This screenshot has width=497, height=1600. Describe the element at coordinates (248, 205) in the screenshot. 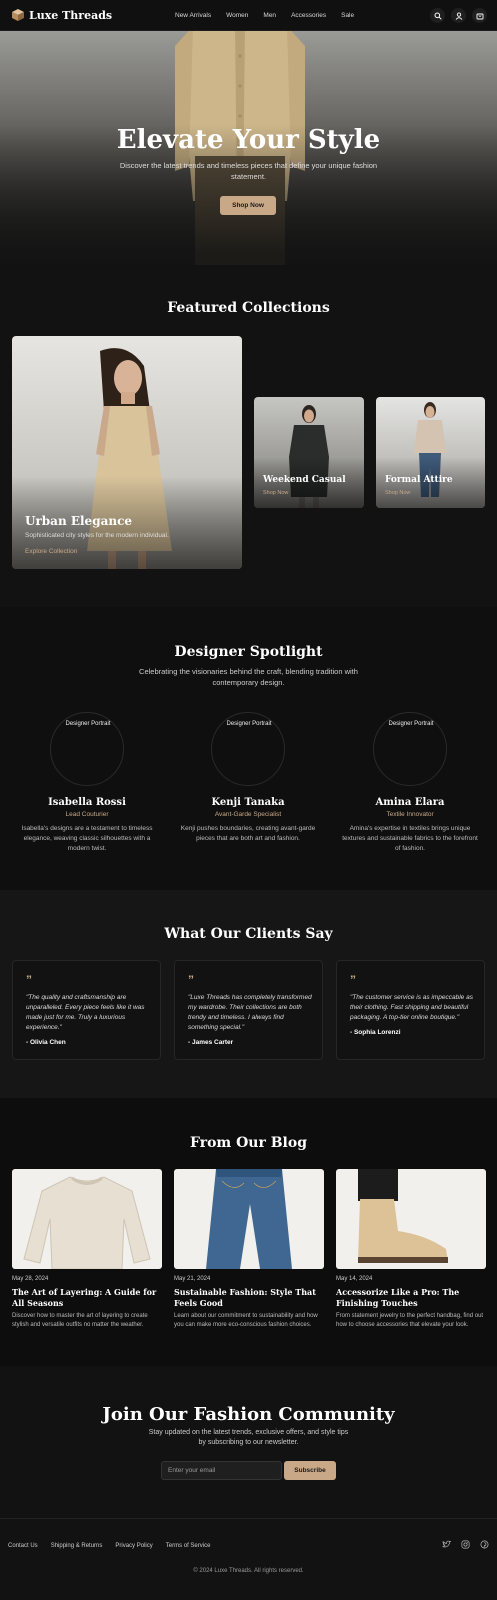

I see `shop-now-button: Shop Now` at that location.